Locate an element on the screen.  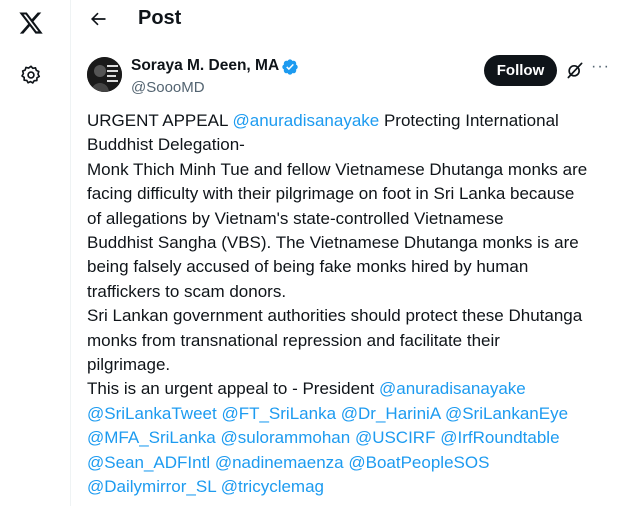
tweet-line: traffickers to scam donors. is located at coordinates (357, 292).